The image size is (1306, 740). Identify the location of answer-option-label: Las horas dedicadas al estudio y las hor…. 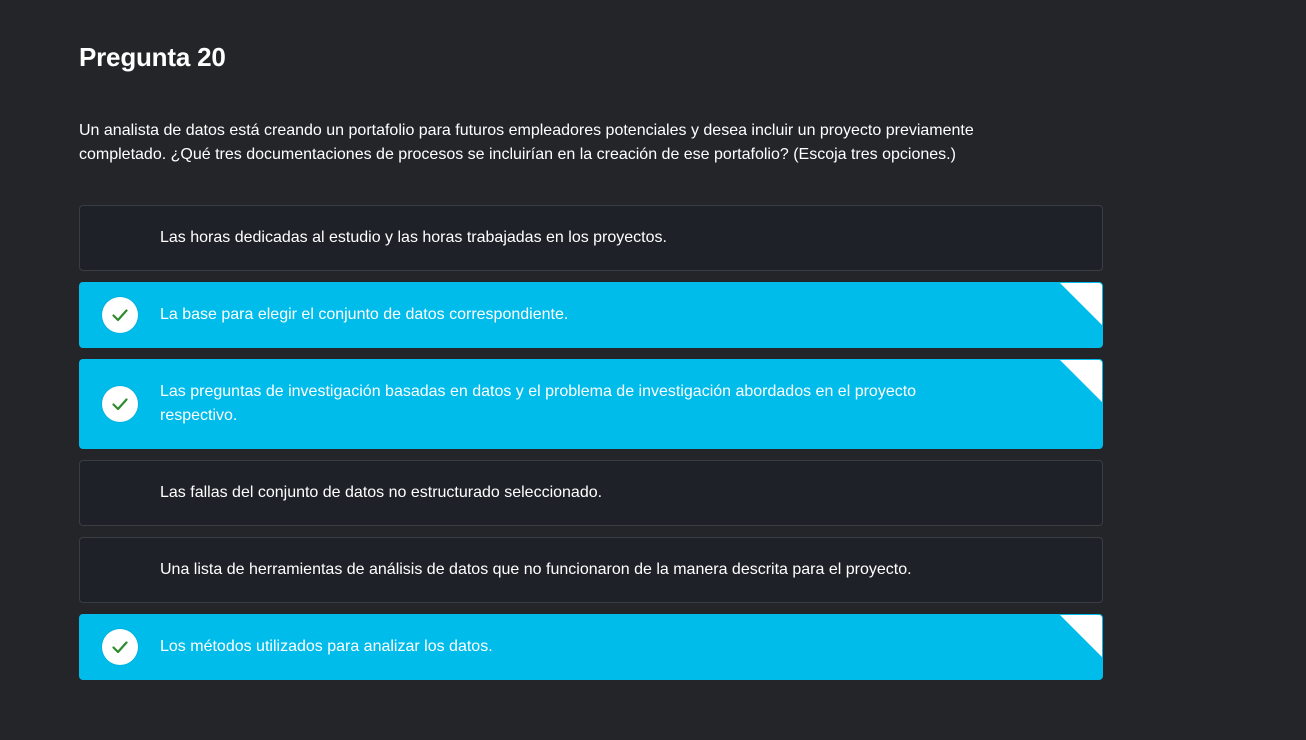
(413, 237).